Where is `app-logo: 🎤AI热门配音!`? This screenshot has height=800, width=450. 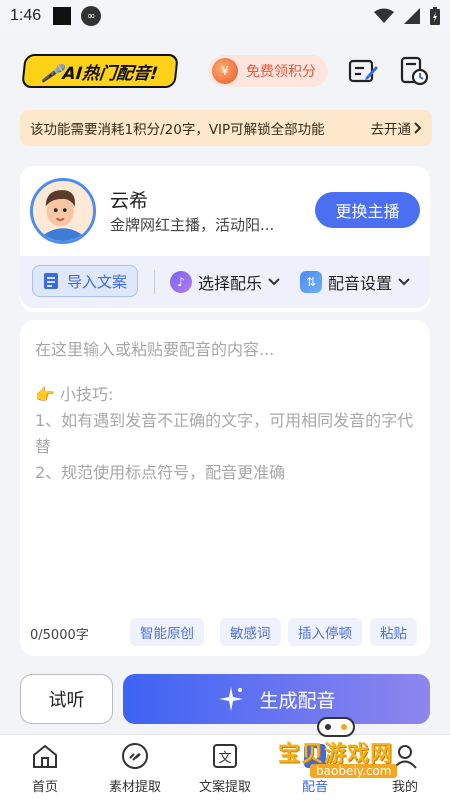
app-logo: 🎤AI热门配音! is located at coordinates (100, 71).